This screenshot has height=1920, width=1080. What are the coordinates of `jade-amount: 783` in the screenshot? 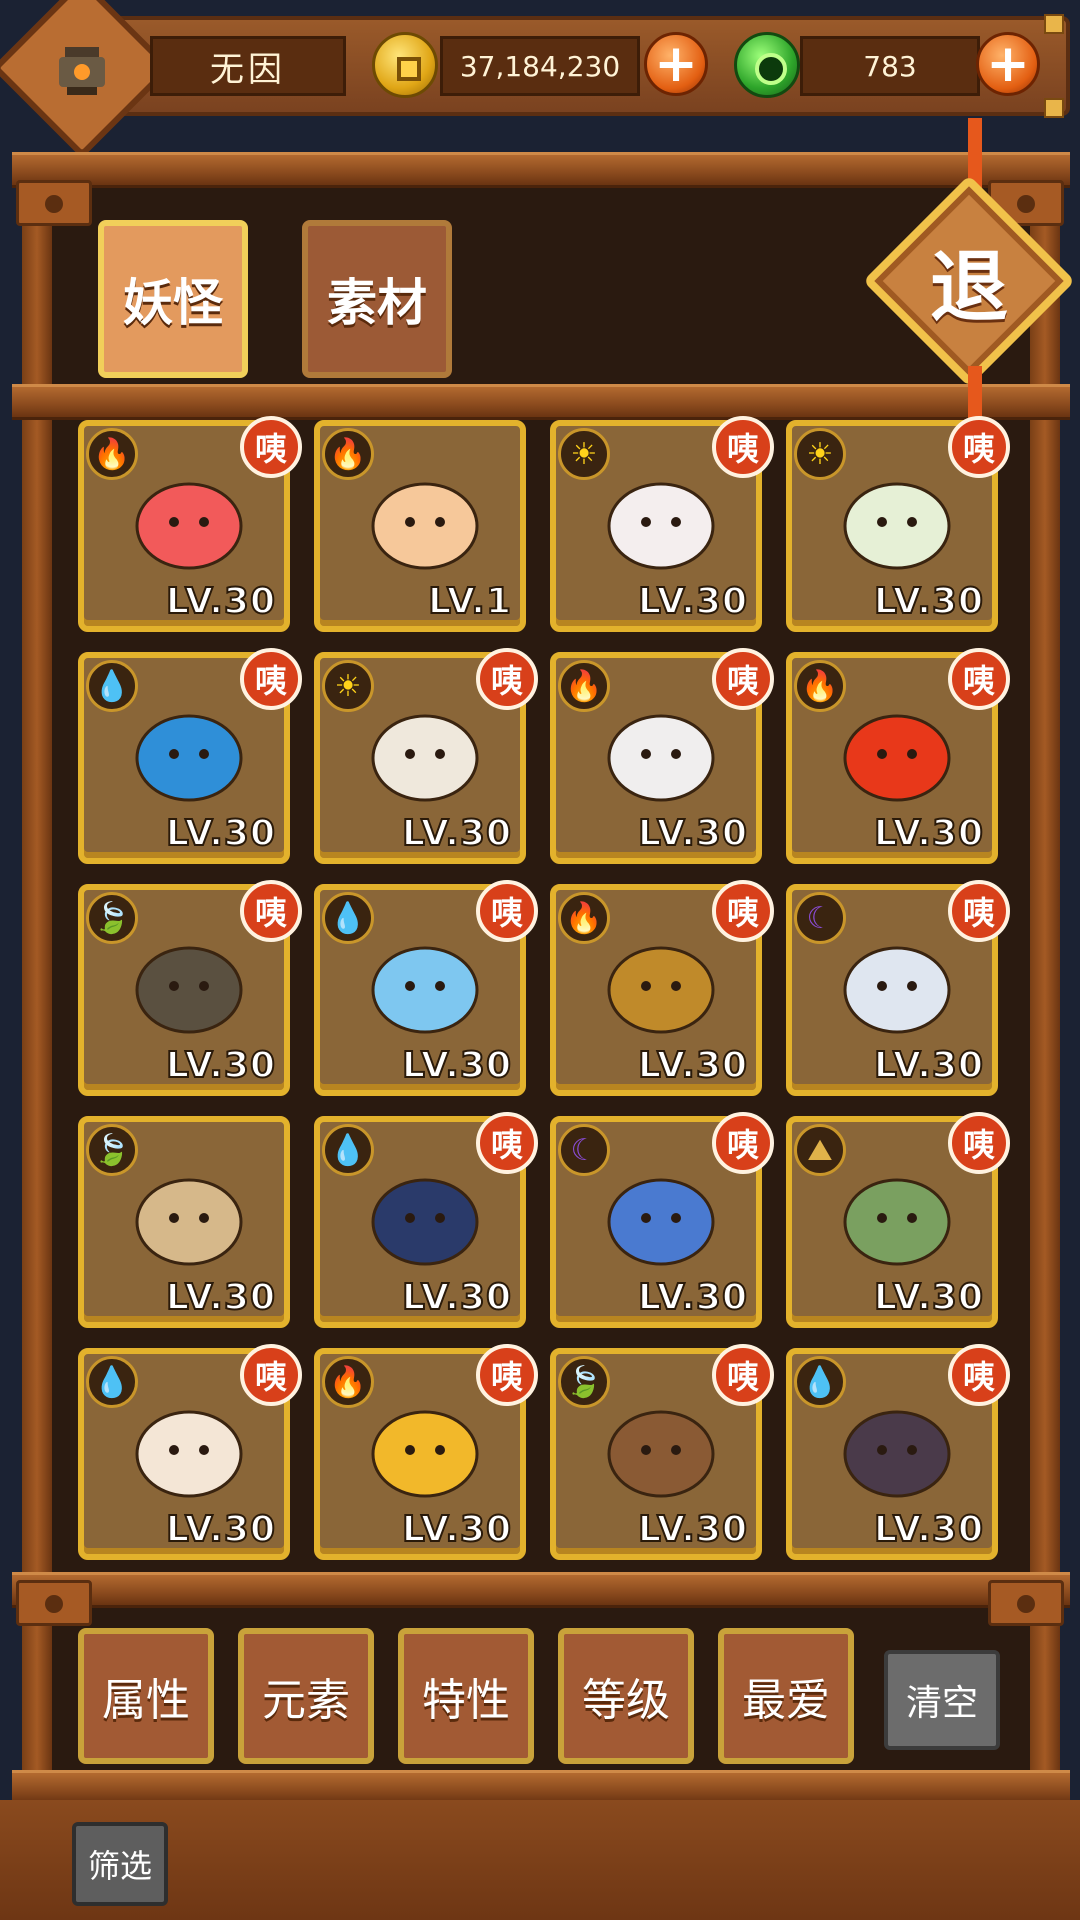 It's located at (890, 66).